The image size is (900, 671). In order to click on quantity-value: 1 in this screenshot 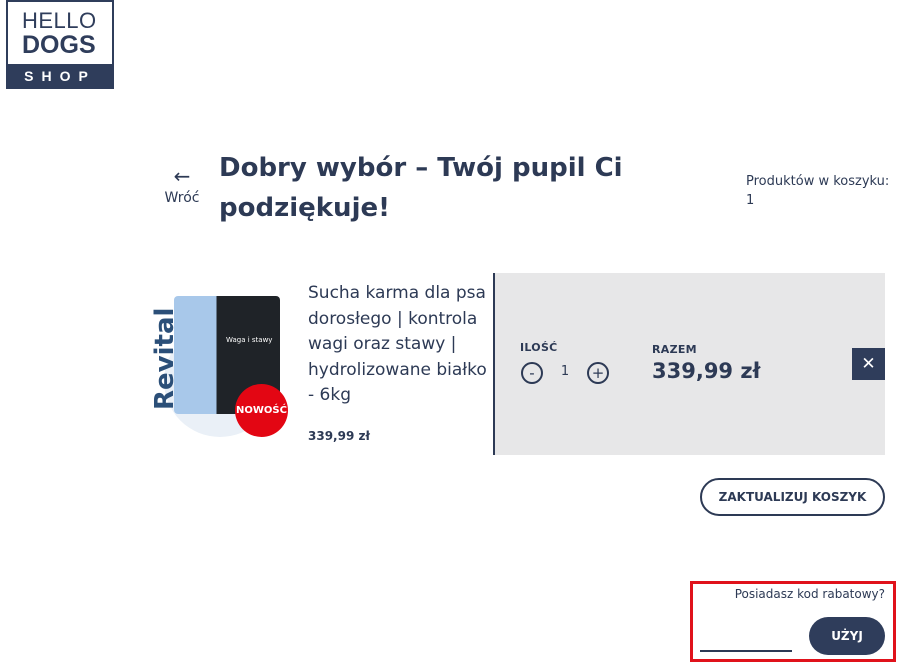, I will do `click(565, 371)`.